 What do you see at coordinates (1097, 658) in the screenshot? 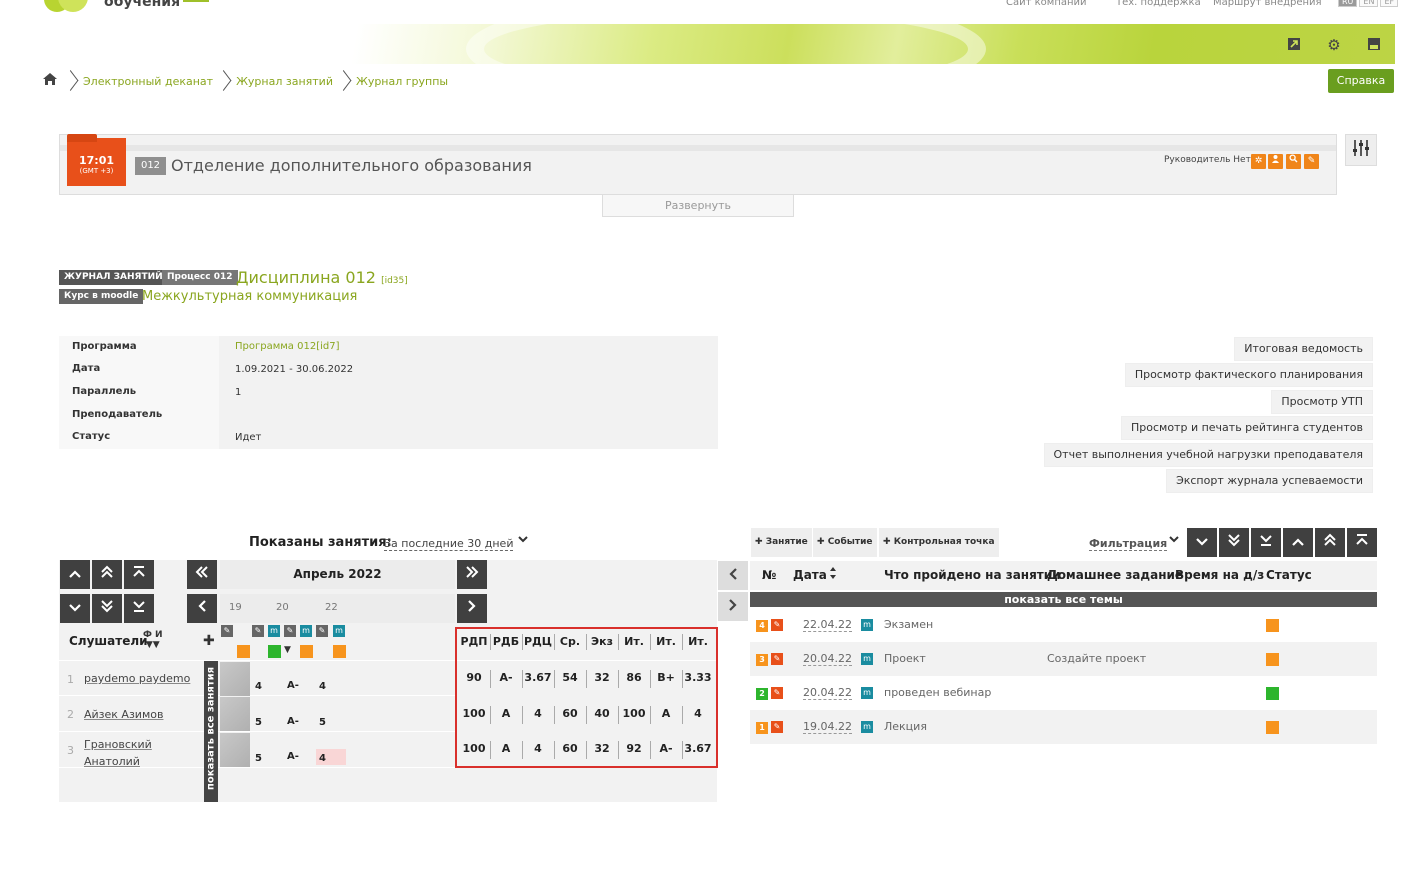
I see `lesson-homework: Создайте проект` at bounding box center [1097, 658].